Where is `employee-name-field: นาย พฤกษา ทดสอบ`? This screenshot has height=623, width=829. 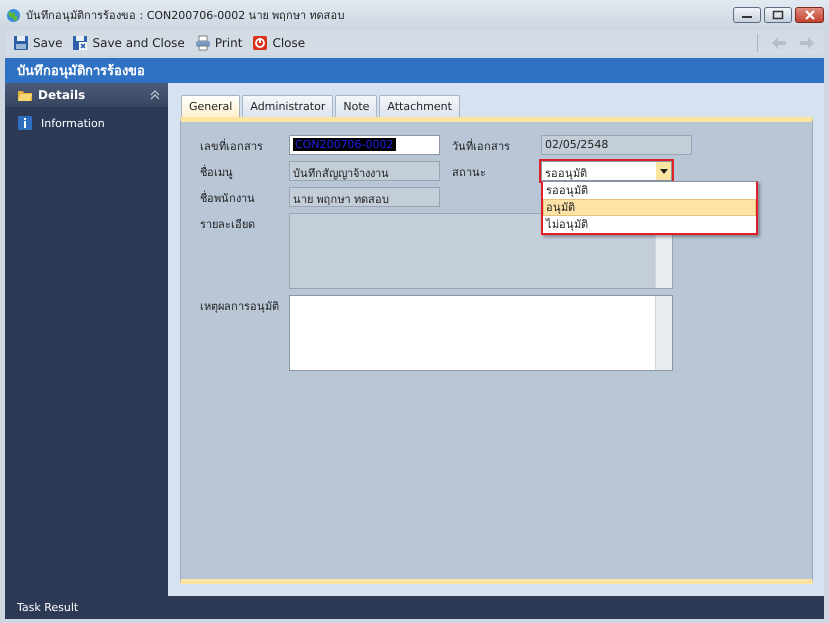 employee-name-field: นาย พฤกษา ทดสอบ is located at coordinates (364, 197).